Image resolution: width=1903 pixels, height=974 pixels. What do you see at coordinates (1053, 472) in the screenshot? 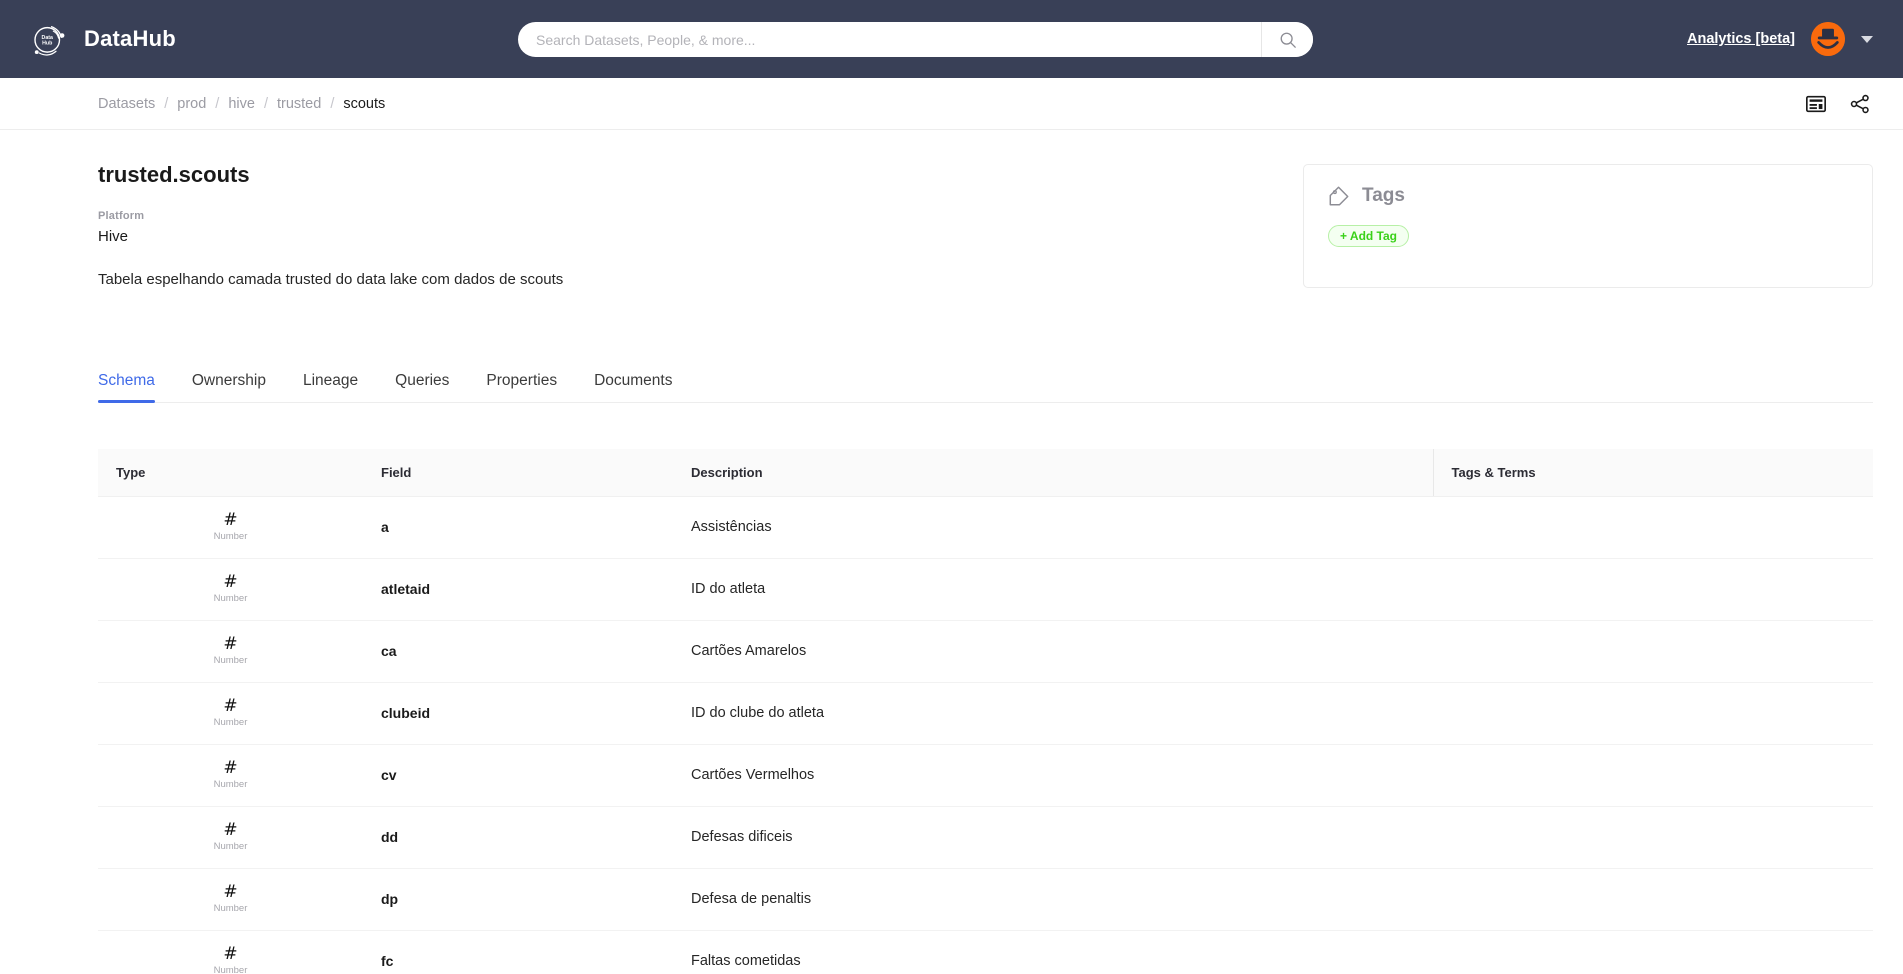
I see `column-header-description: Description` at bounding box center [1053, 472].